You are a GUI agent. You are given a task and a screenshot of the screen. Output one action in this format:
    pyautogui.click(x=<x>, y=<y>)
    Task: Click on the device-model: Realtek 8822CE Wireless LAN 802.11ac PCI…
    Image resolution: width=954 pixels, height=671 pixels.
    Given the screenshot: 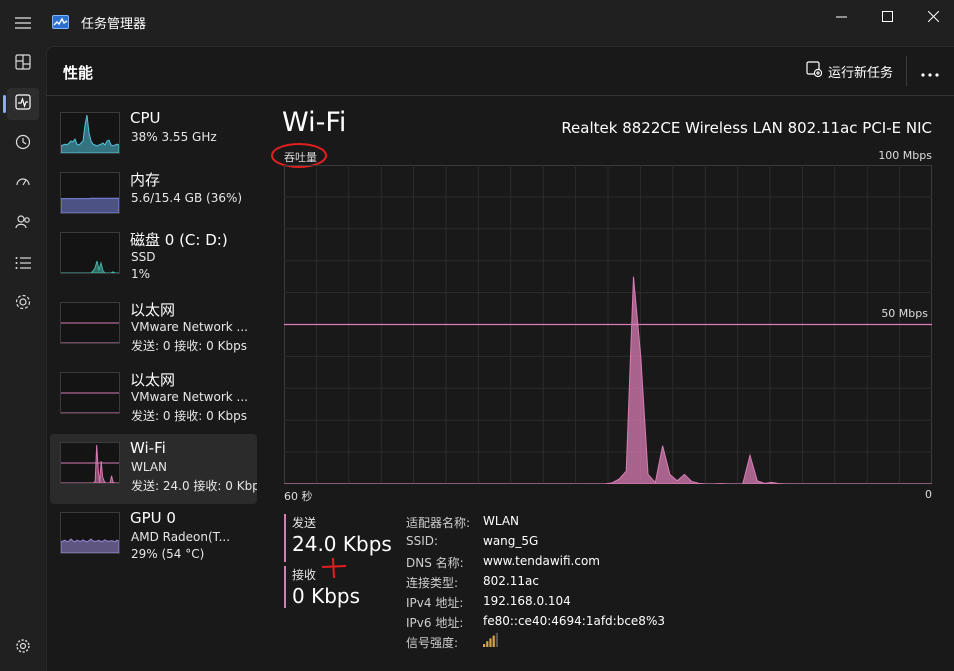 What is the action you would take?
    pyautogui.click(x=746, y=128)
    